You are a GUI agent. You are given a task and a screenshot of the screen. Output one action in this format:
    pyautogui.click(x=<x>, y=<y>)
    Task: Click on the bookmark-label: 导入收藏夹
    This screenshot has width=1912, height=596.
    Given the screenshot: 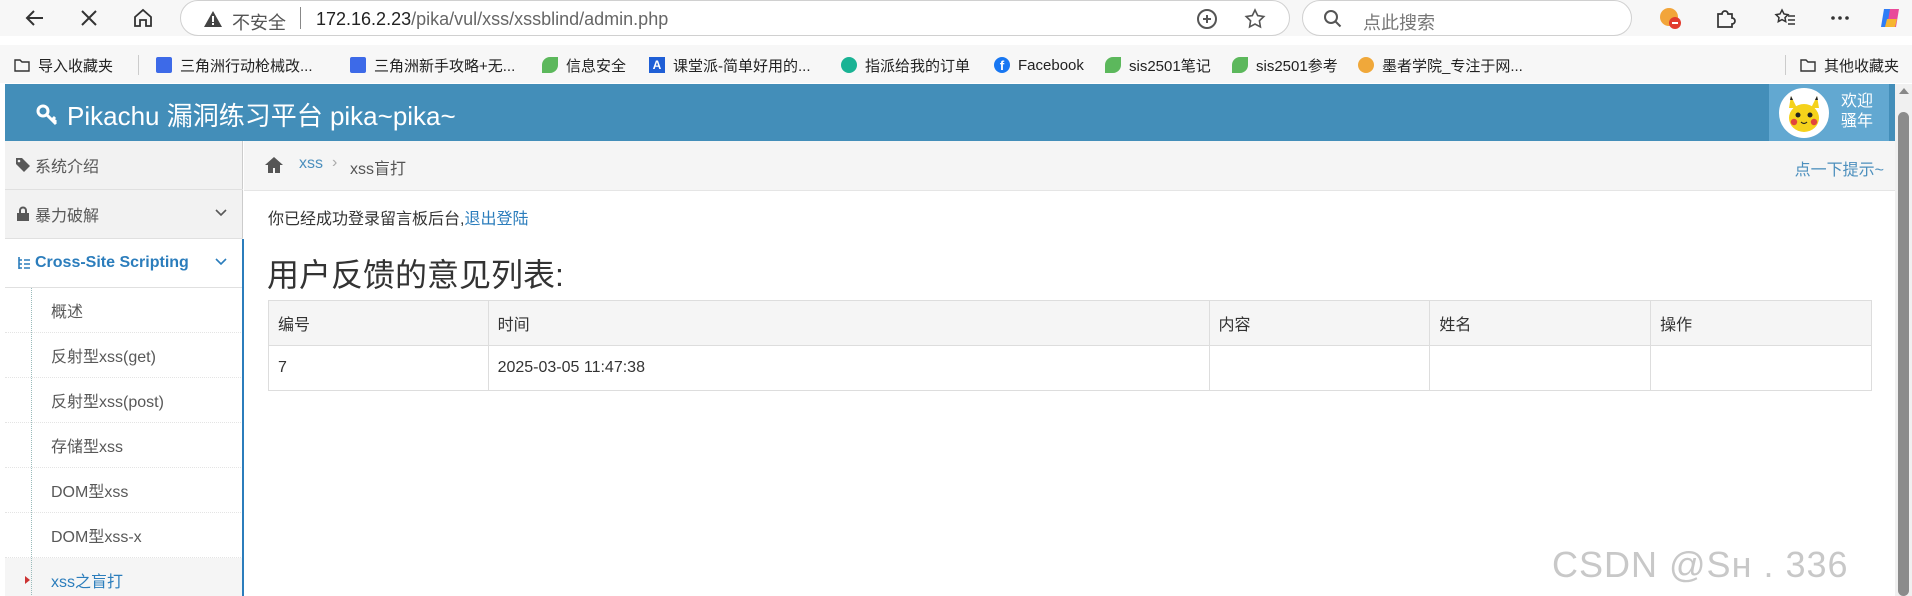 What is the action you would take?
    pyautogui.click(x=76, y=66)
    